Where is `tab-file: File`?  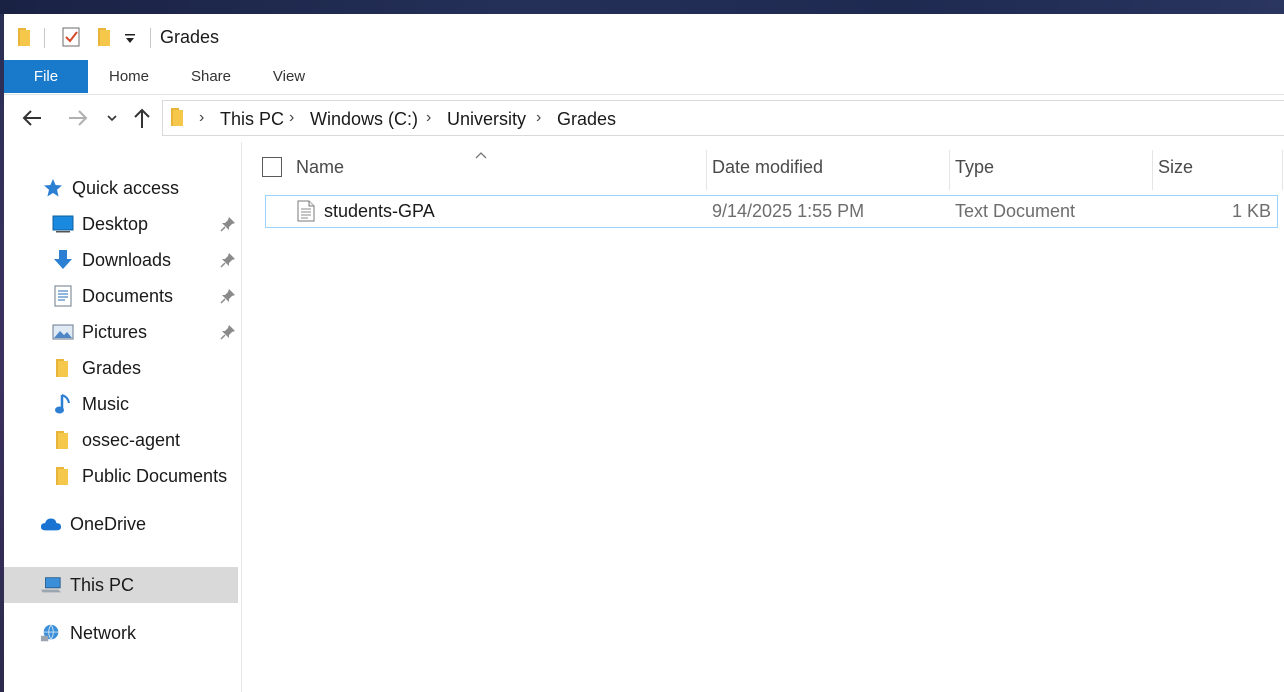
tab-file: File is located at coordinates (46, 76).